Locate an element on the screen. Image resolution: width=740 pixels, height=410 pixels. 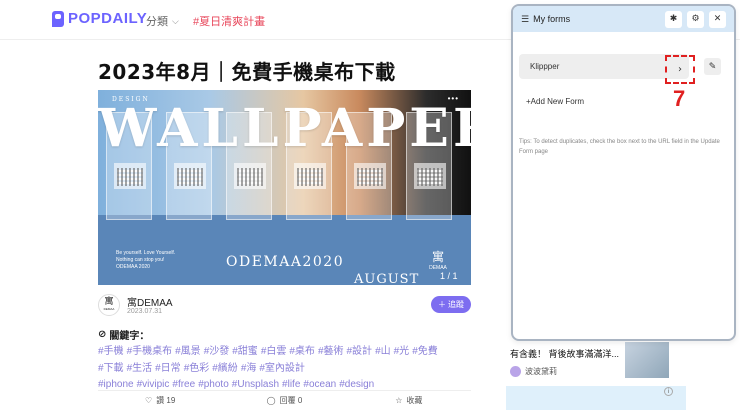
tag-link: #life is located at coordinates (291, 384).